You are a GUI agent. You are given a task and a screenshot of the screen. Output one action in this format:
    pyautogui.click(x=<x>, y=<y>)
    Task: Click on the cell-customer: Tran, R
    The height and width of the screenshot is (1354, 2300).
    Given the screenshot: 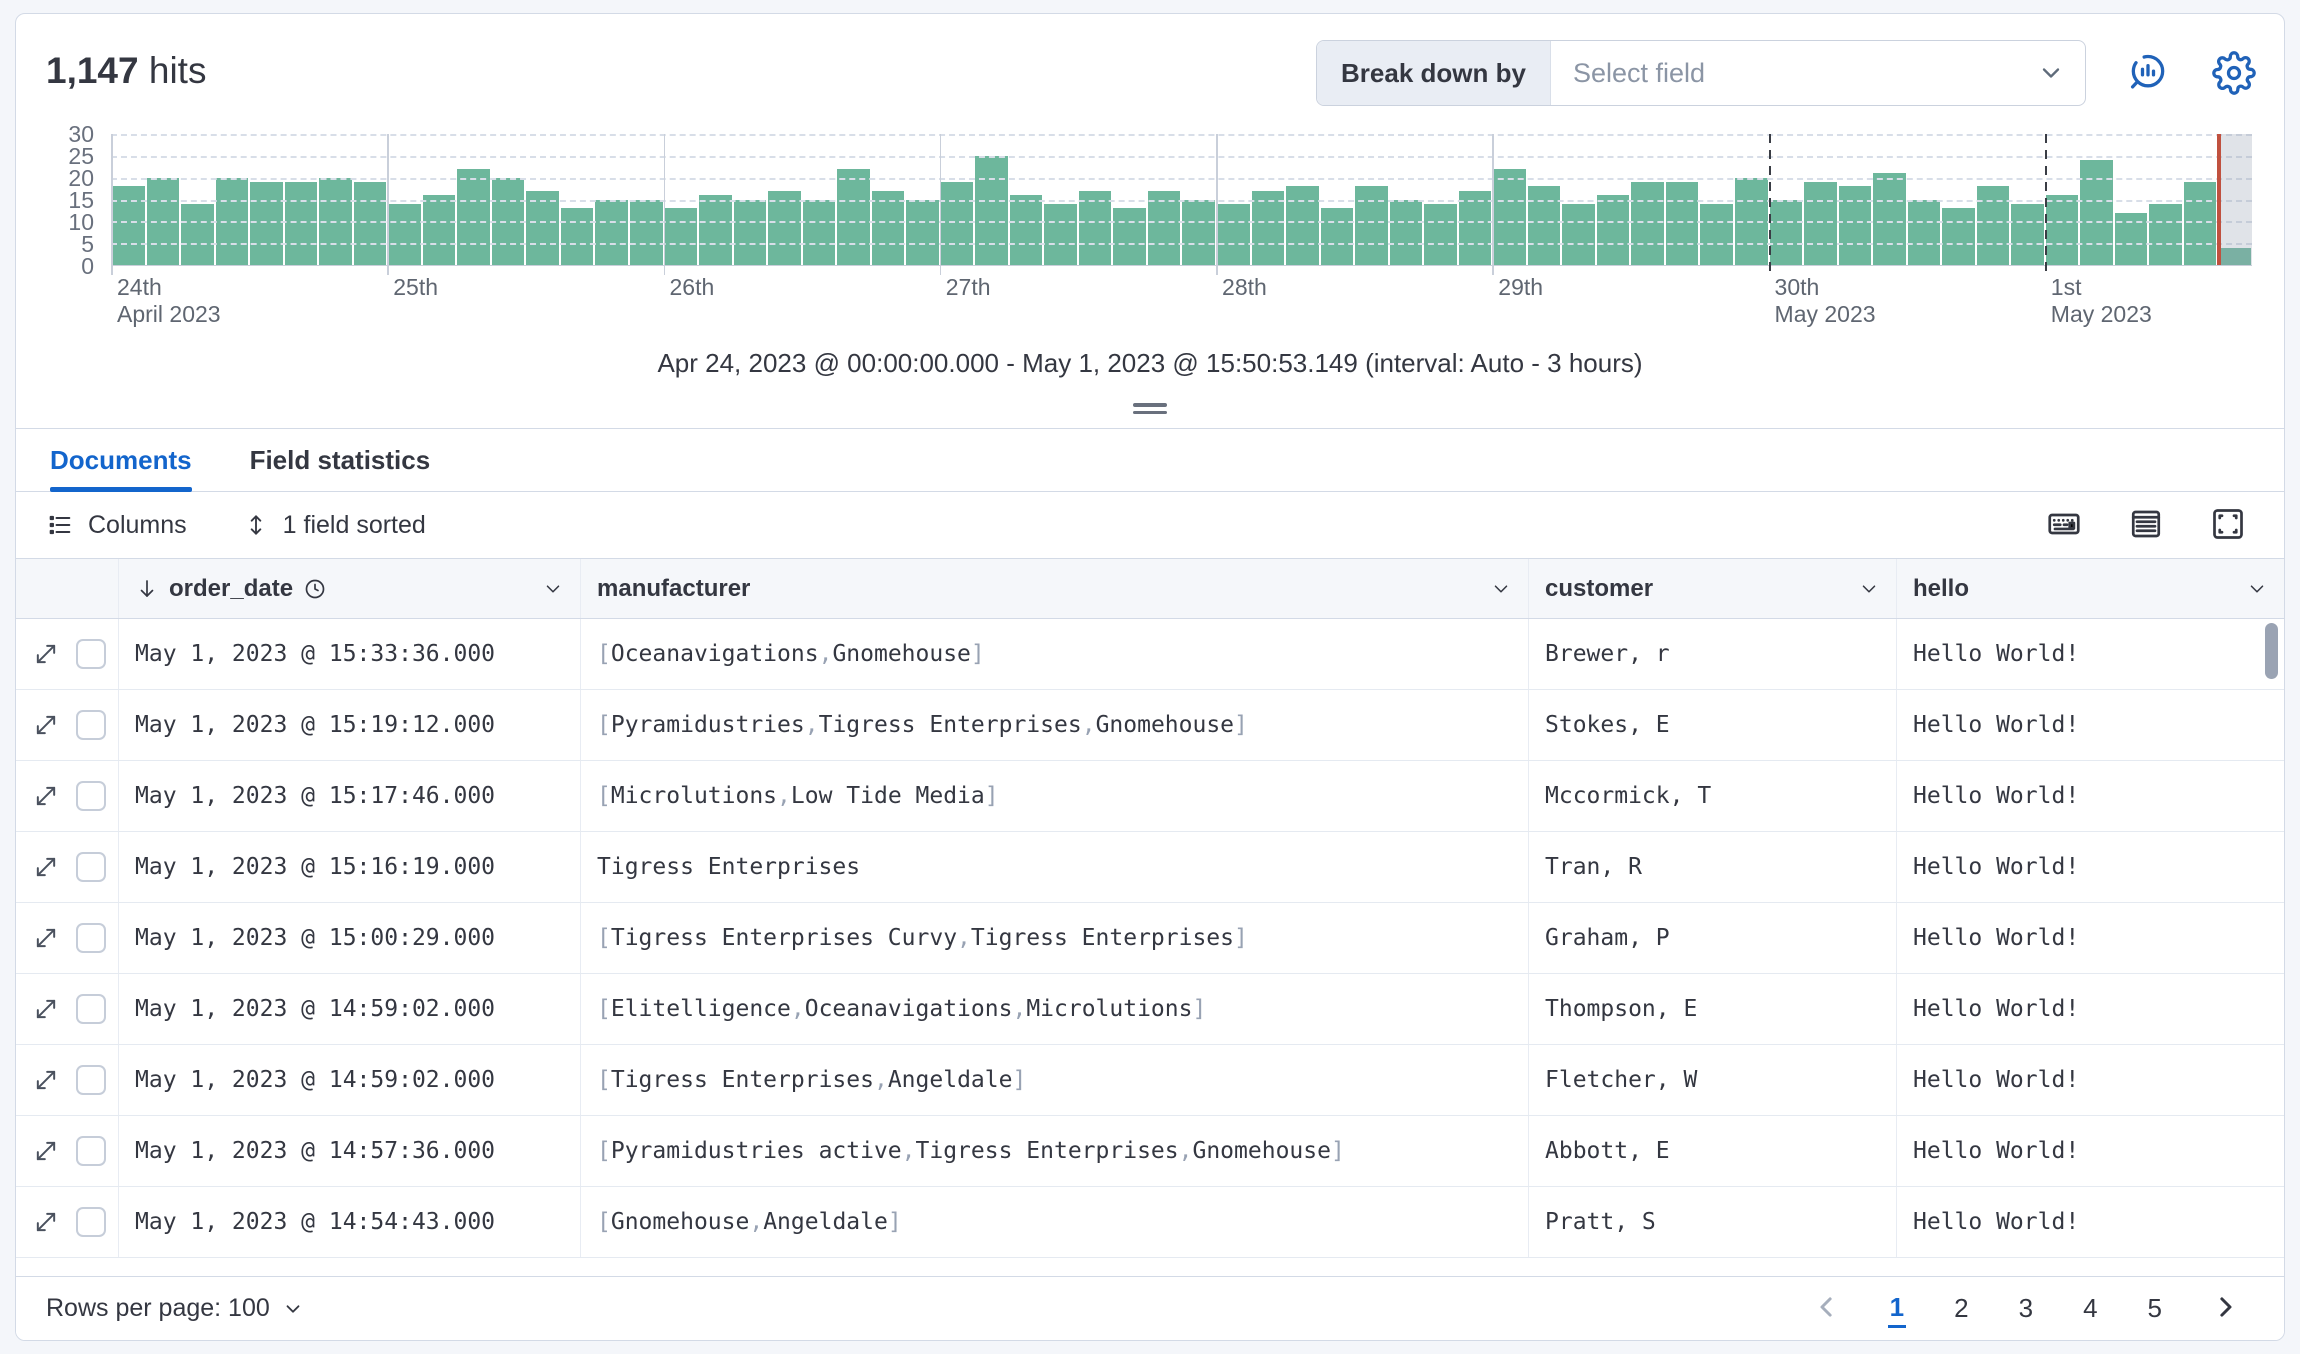 What is the action you would take?
    pyautogui.click(x=1712, y=867)
    